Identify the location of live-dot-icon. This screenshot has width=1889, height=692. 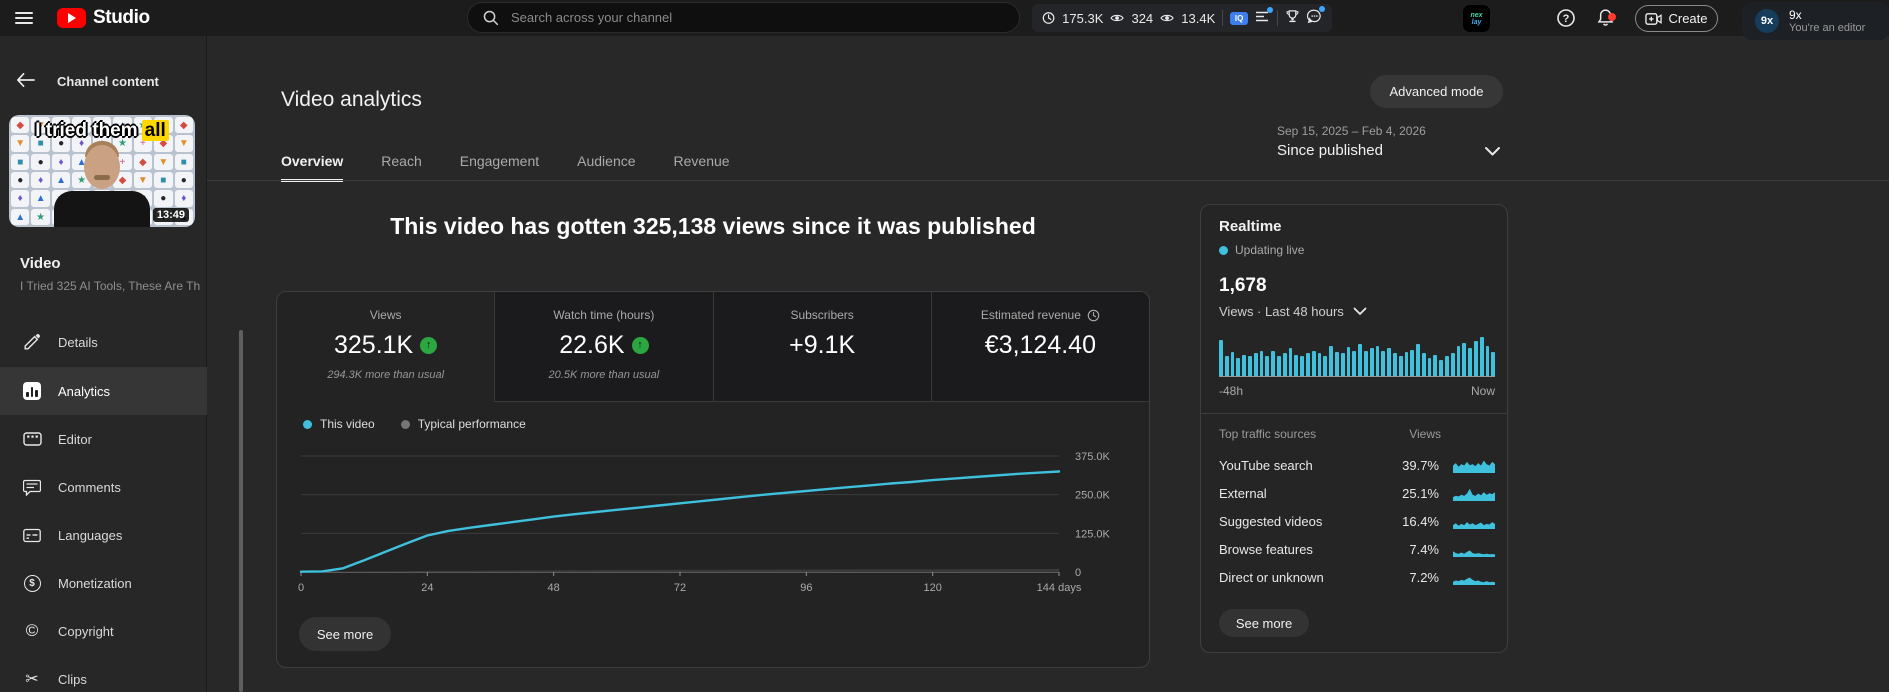
(1223, 250).